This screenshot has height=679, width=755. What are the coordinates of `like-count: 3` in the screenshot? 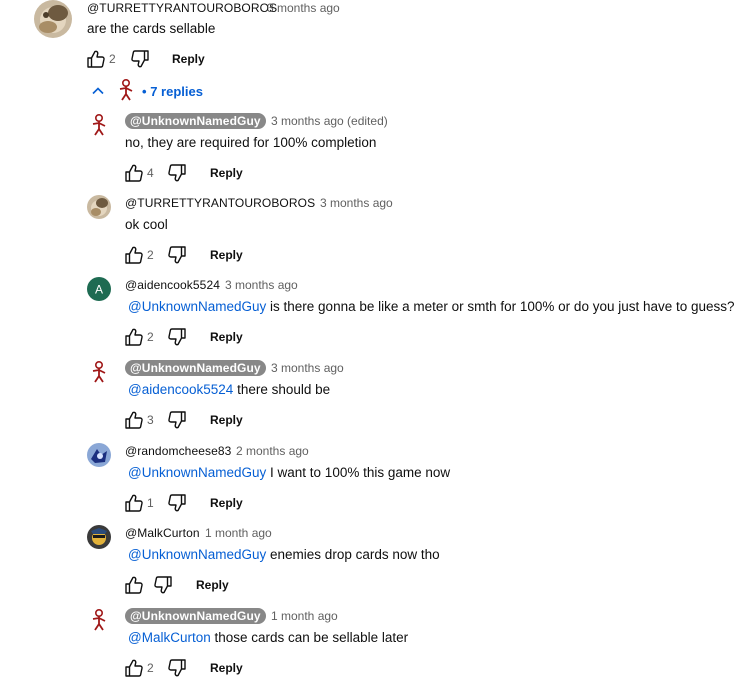 It's located at (150, 420).